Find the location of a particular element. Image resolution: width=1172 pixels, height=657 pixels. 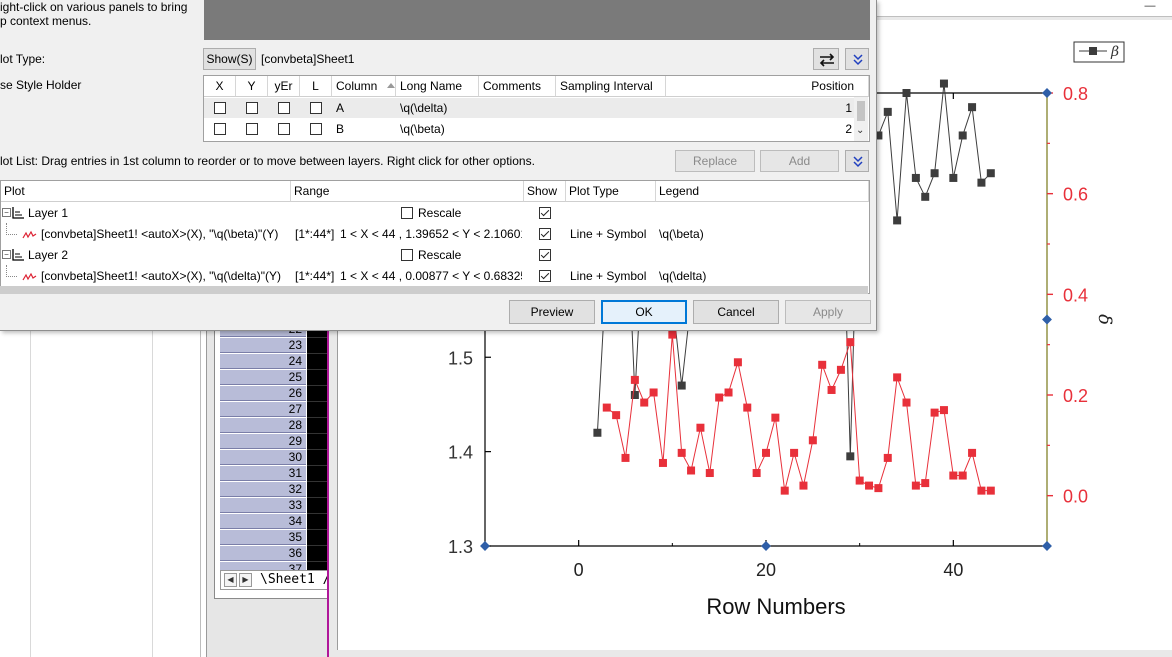

tab-prev-icon: ◀ is located at coordinates (230, 580).